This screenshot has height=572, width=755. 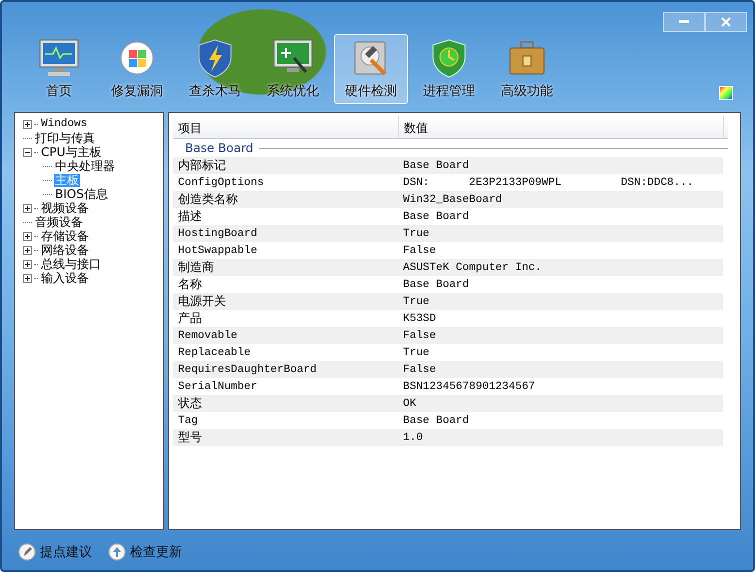 I want to click on minus-icon, so click(x=27, y=152).